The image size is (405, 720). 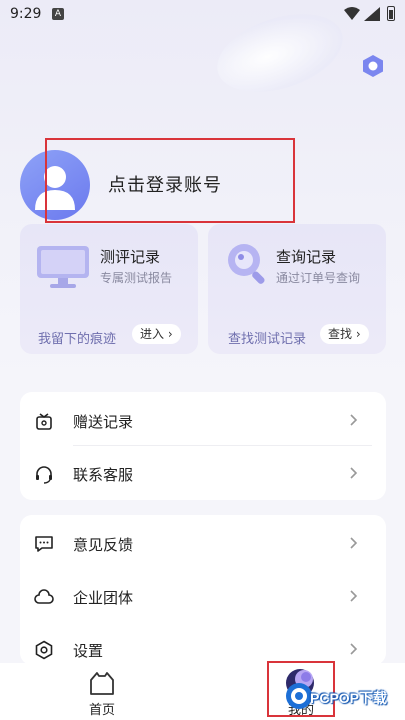 What do you see at coordinates (55, 185) in the screenshot?
I see `user-avatar-icon` at bounding box center [55, 185].